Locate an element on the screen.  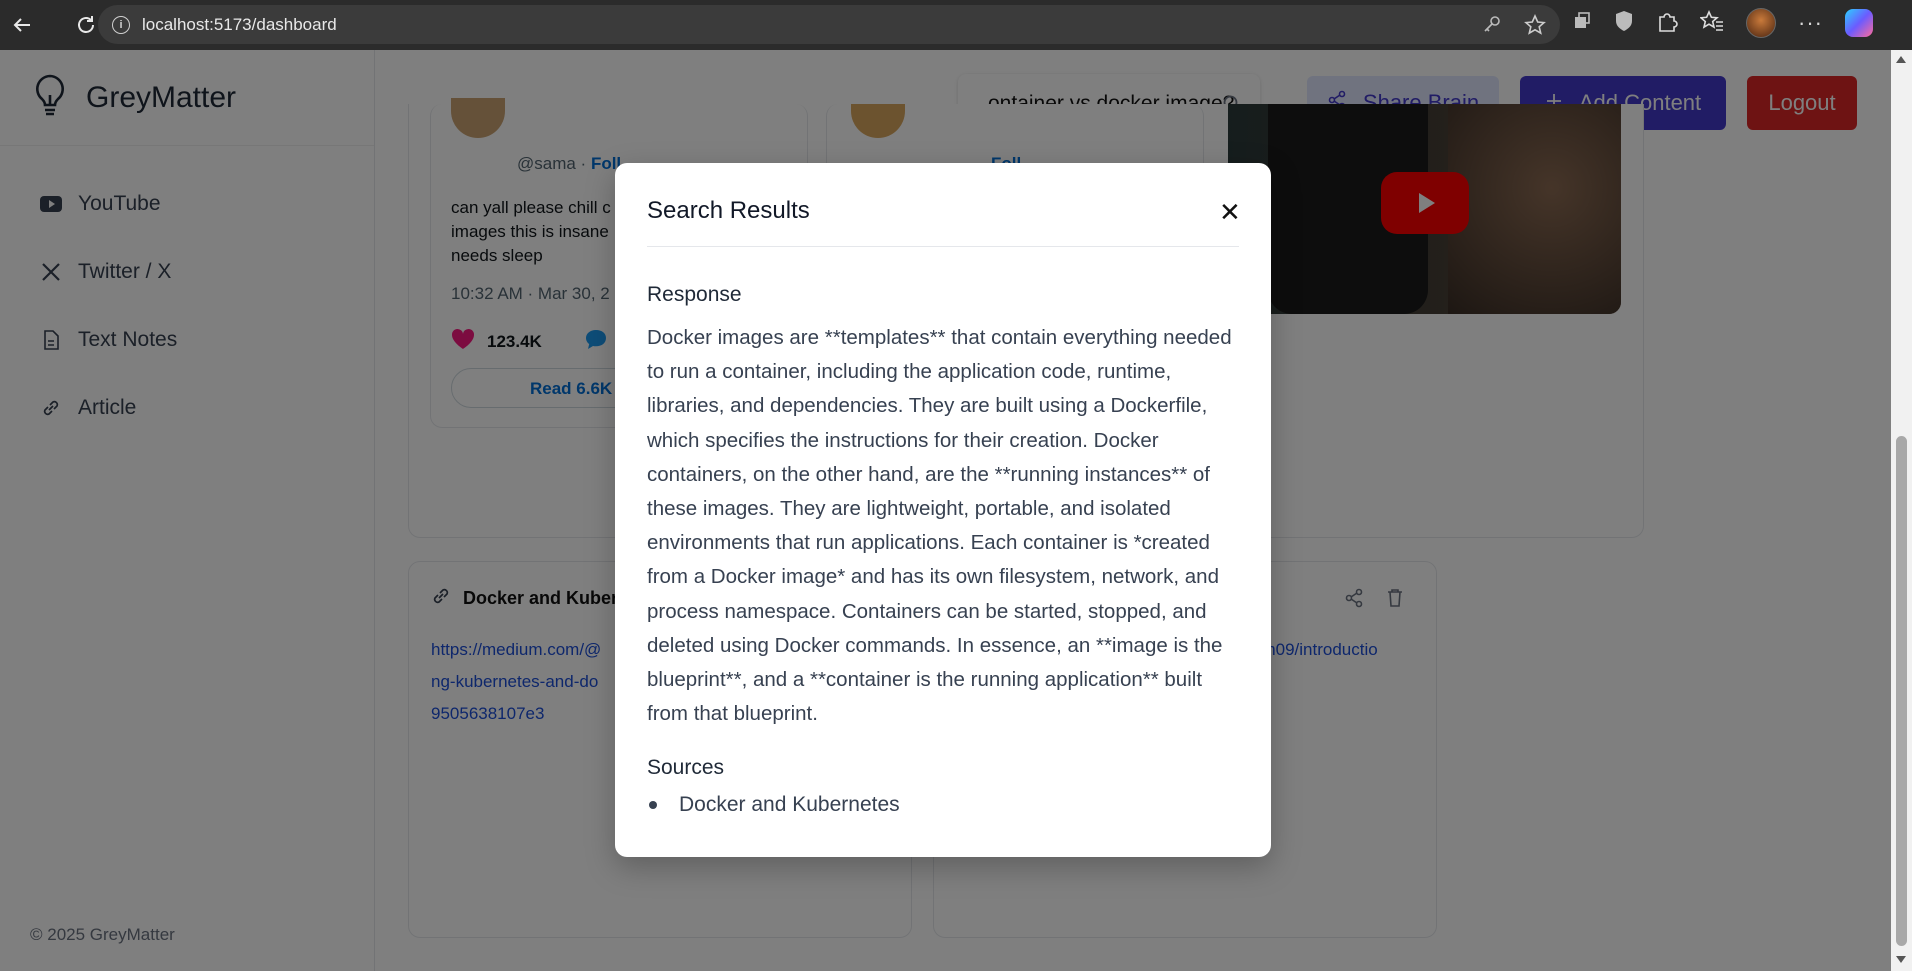
close-icon: ✕ is located at coordinates (1230, 212).